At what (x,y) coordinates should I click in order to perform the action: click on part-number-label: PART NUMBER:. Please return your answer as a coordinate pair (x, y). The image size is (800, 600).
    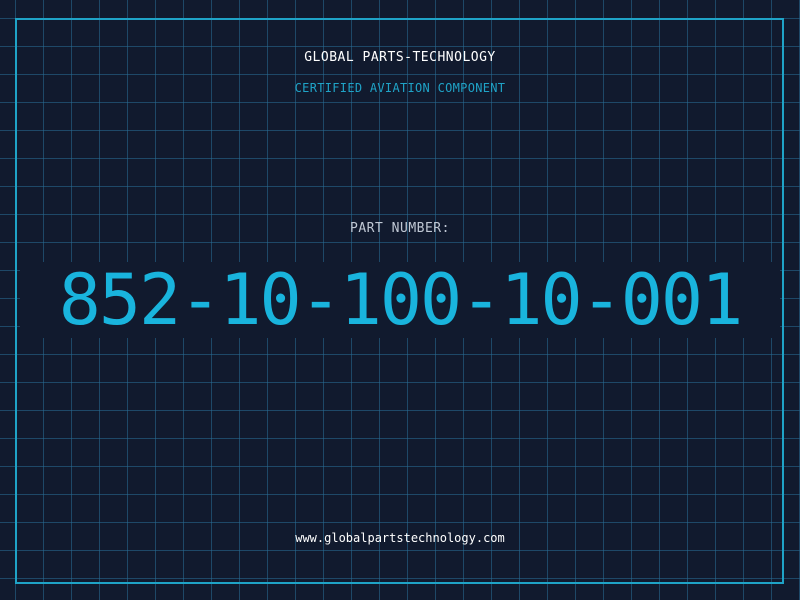
    Looking at the image, I should click on (400, 228).